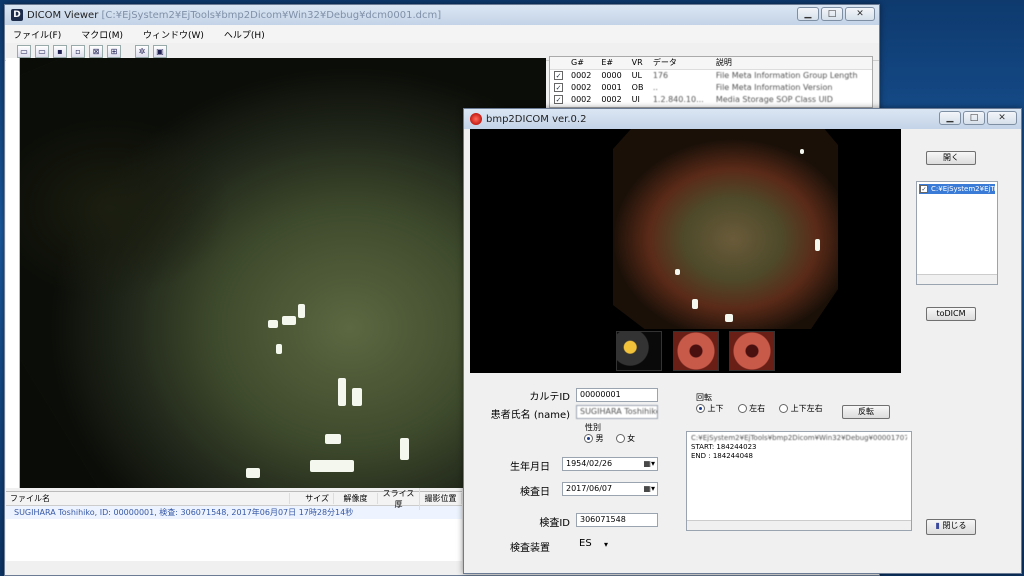 Image resolution: width=1024 pixels, height=576 pixels. Describe the element at coordinates (799, 525) in the screenshot. I see `log-scrollbar` at that location.